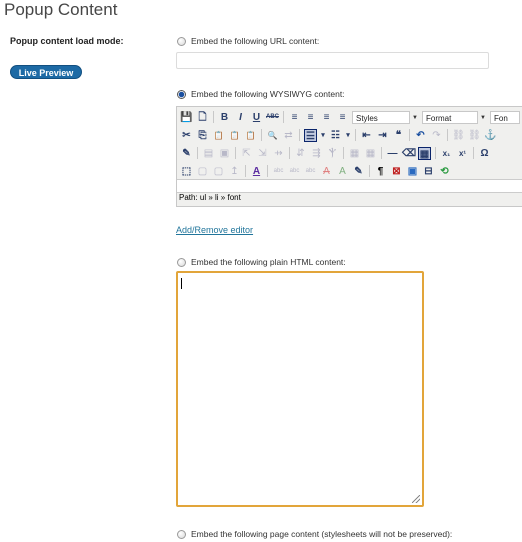 This screenshot has width=522, height=542. I want to click on link-icon: ⛓, so click(458, 135).